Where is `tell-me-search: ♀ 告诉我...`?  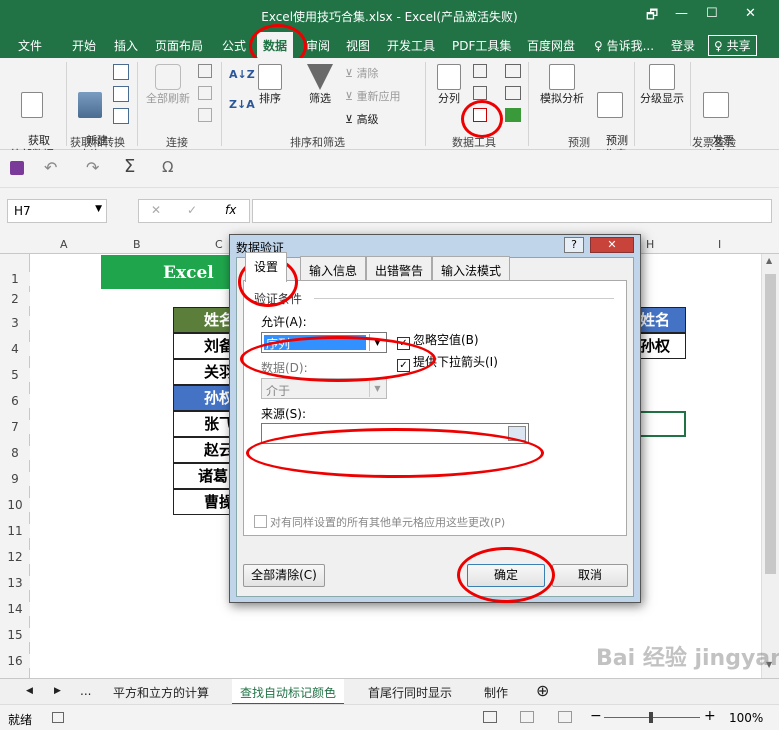 tell-me-search: ♀ 告诉我... is located at coordinates (624, 45).